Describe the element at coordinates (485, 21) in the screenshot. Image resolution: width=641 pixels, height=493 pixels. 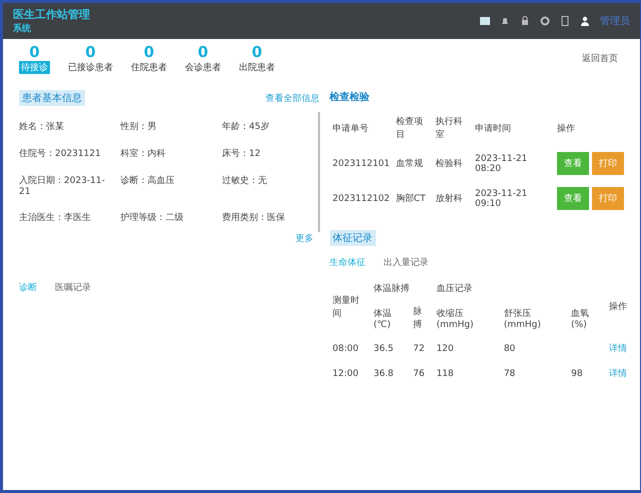
I see `screen-icon` at that location.